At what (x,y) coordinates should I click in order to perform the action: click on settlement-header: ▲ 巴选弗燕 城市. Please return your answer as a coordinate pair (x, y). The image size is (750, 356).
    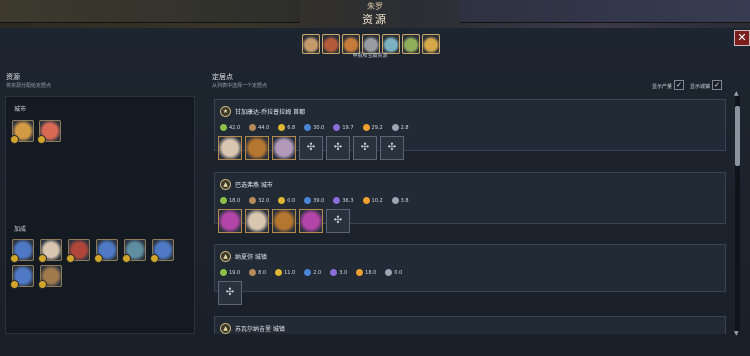
    Looking at the image, I should click on (246, 184).